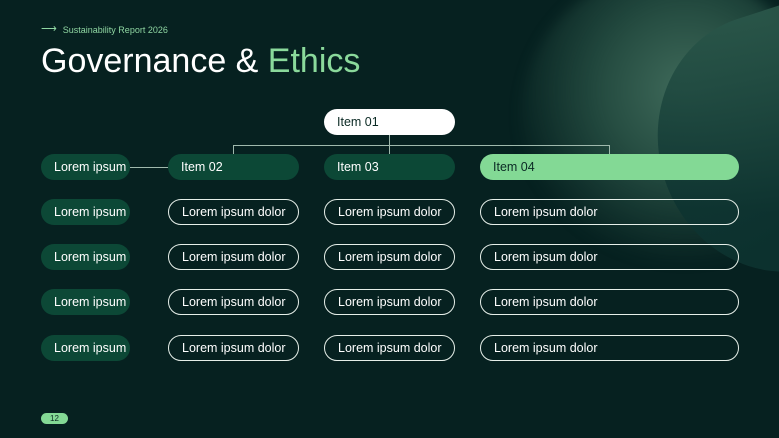 This screenshot has height=438, width=779. I want to click on node-item-01: Item 01, so click(389, 122).